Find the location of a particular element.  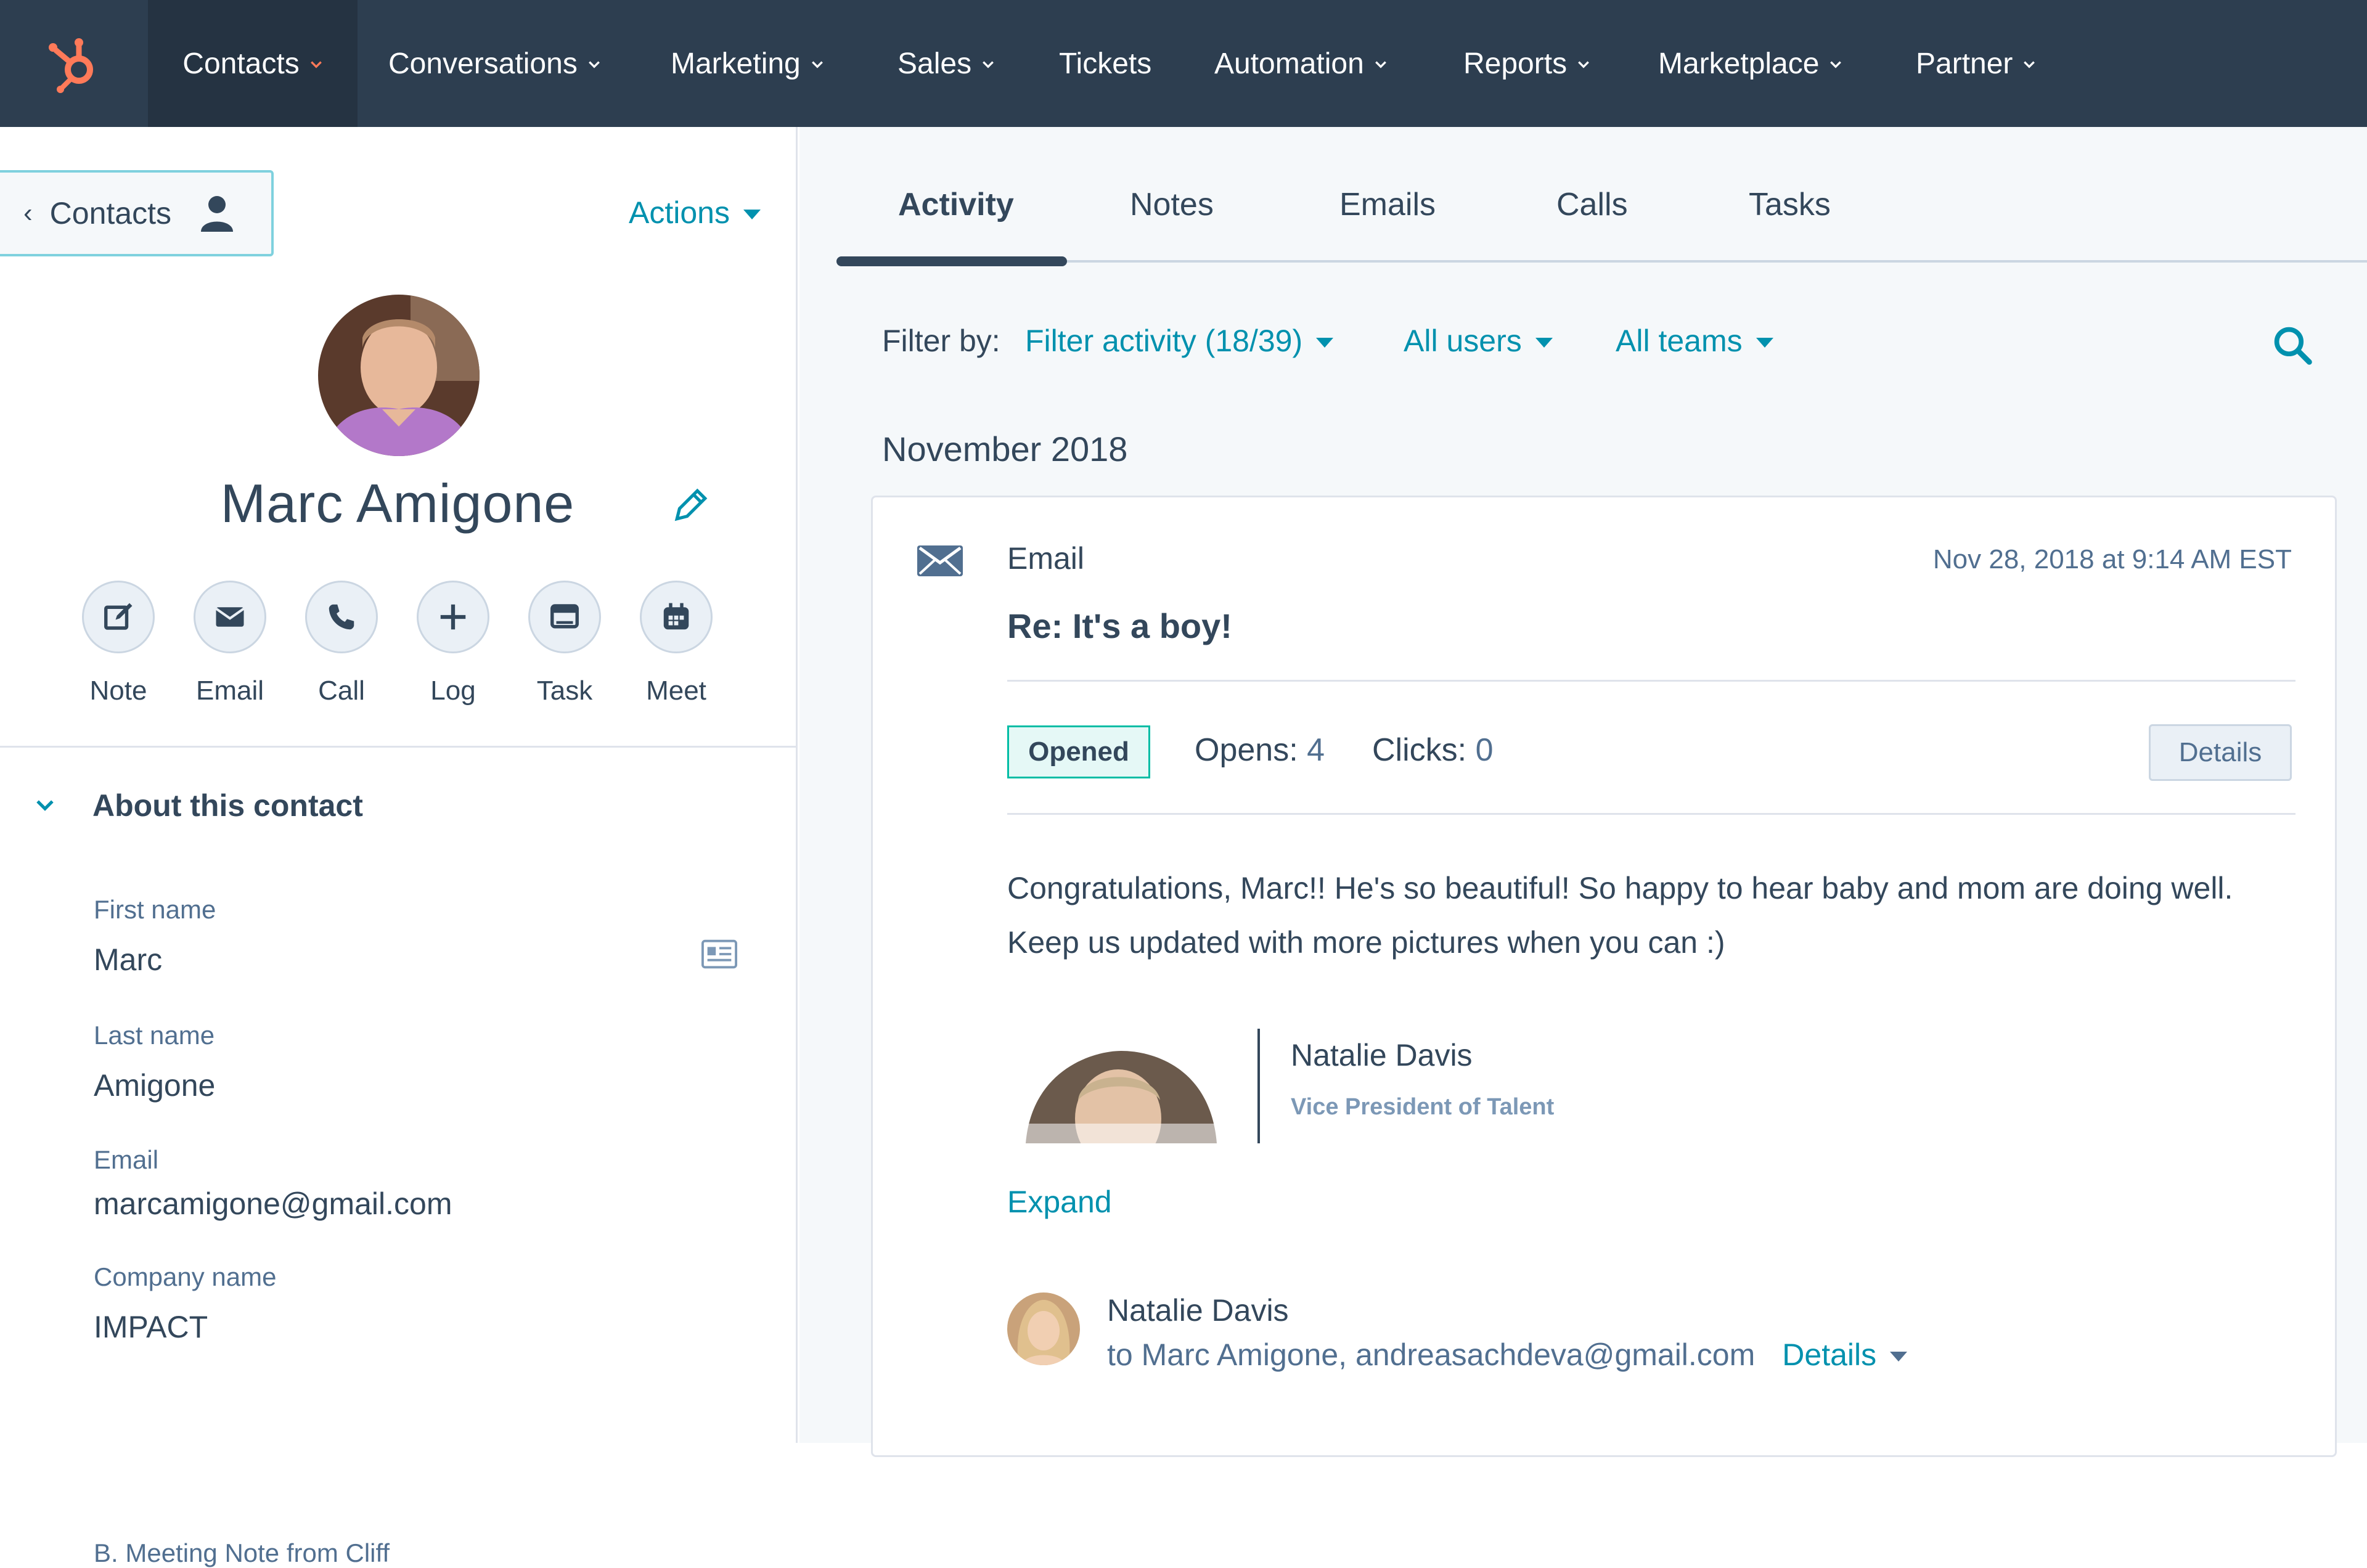

tab-activity: Activity is located at coordinates (956, 204).